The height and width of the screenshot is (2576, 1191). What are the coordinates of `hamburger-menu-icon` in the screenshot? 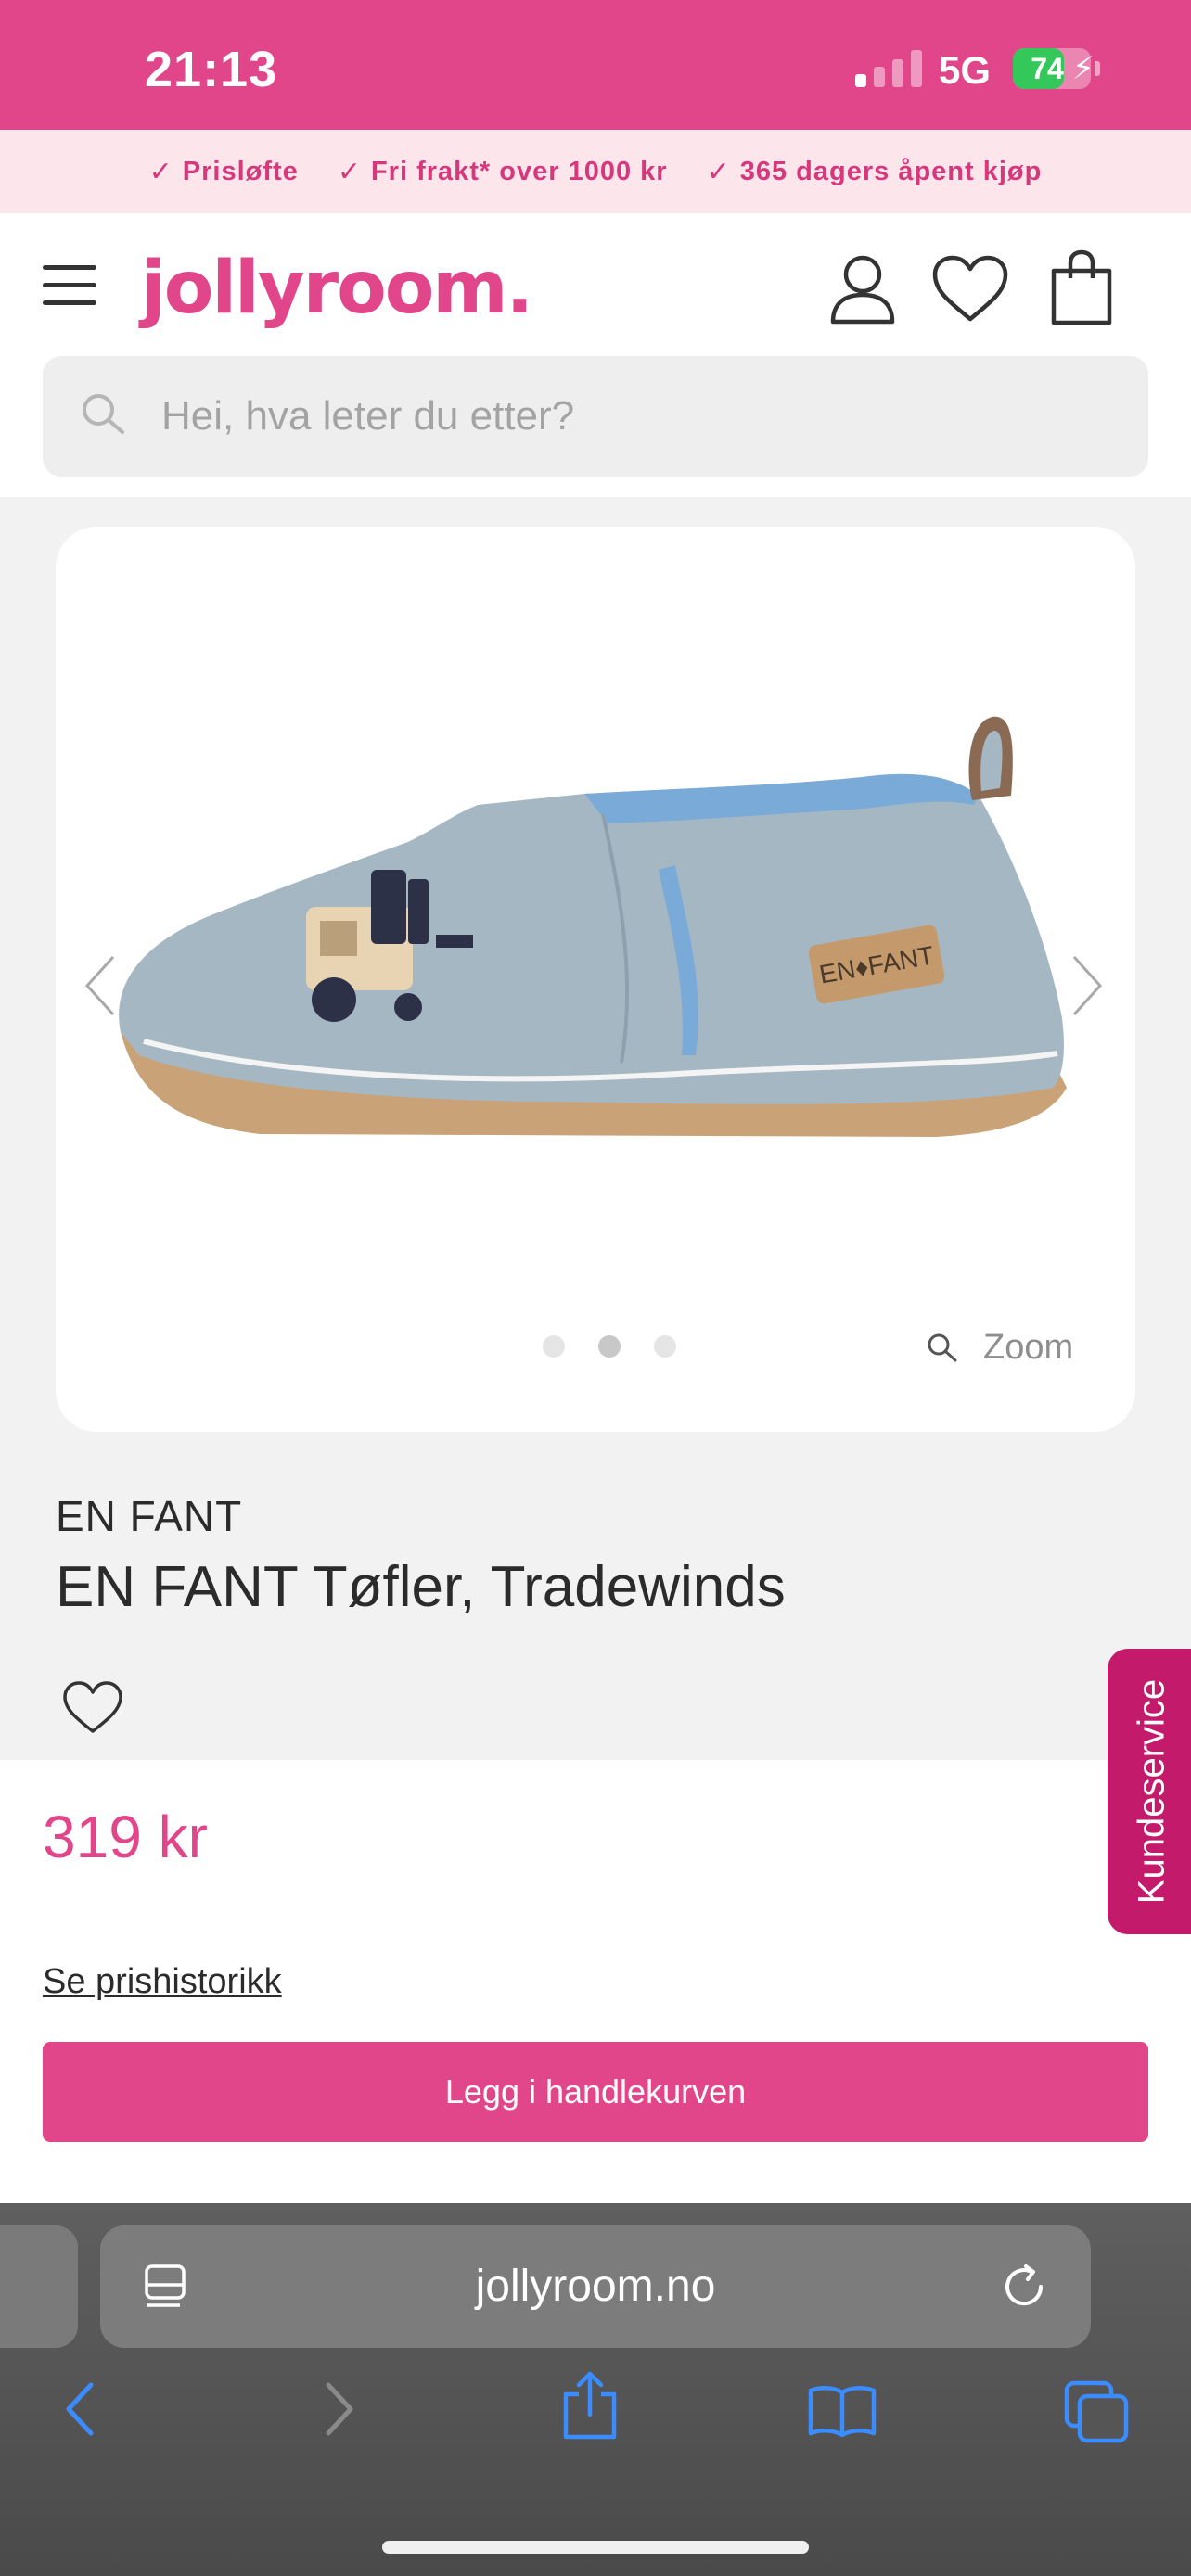 It's located at (69, 286).